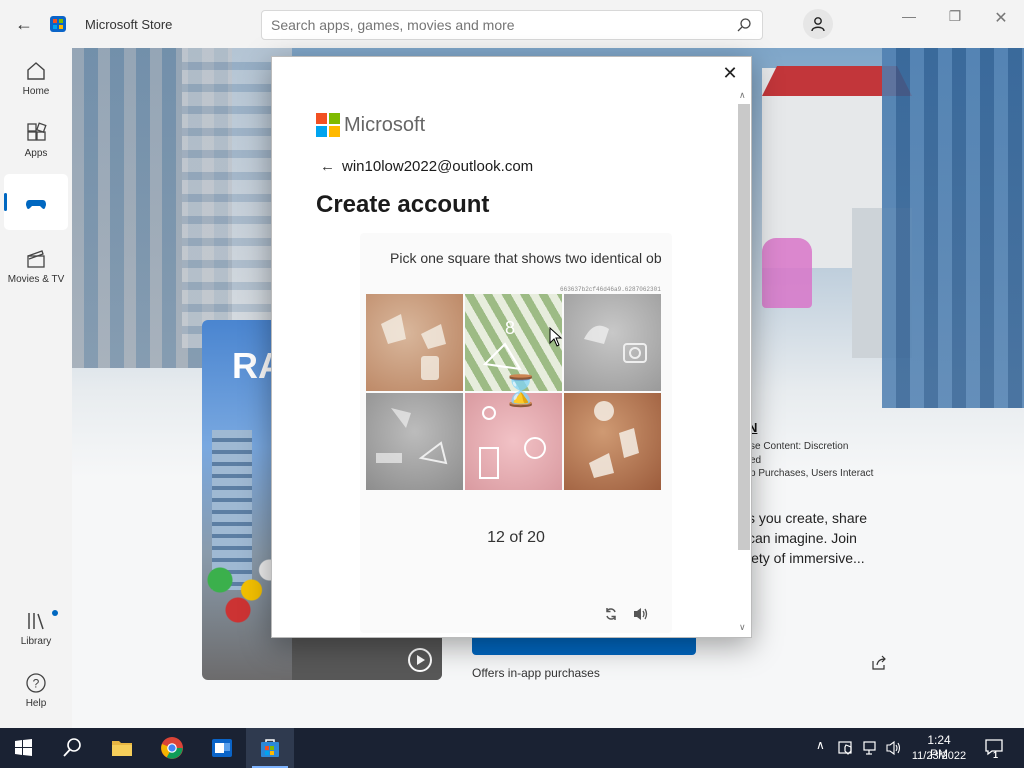 Image resolution: width=1024 pixels, height=768 pixels. Describe the element at coordinates (953, 228) in the screenshot. I see `hero-building` at that location.